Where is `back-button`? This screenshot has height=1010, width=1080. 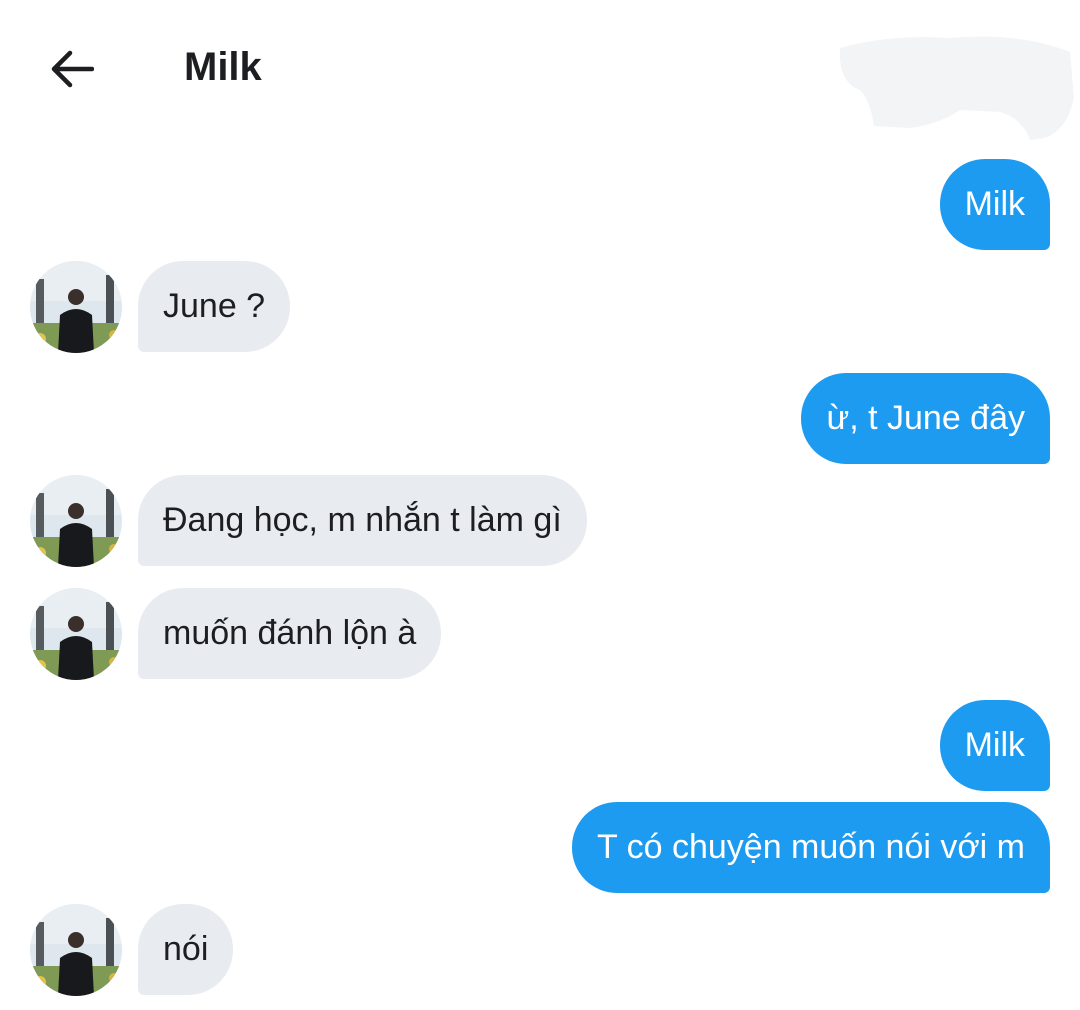 back-button is located at coordinates (71, 69).